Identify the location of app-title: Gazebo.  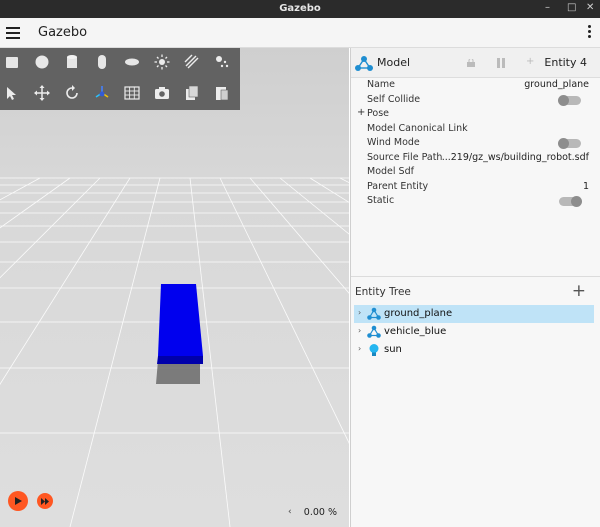
(63, 32).